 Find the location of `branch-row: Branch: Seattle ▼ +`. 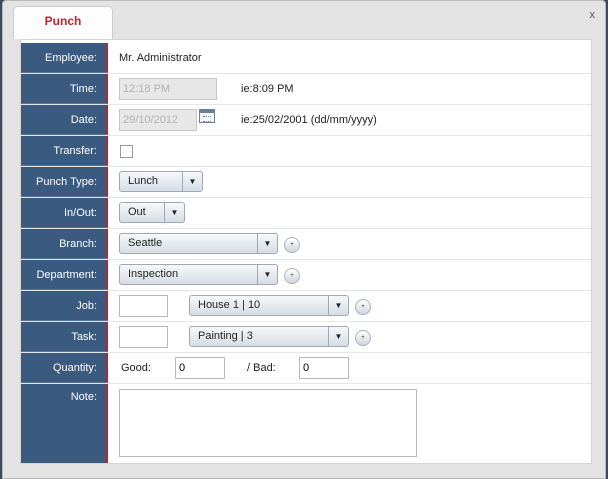

branch-row: Branch: Seattle ▼ + is located at coordinates (306, 244).